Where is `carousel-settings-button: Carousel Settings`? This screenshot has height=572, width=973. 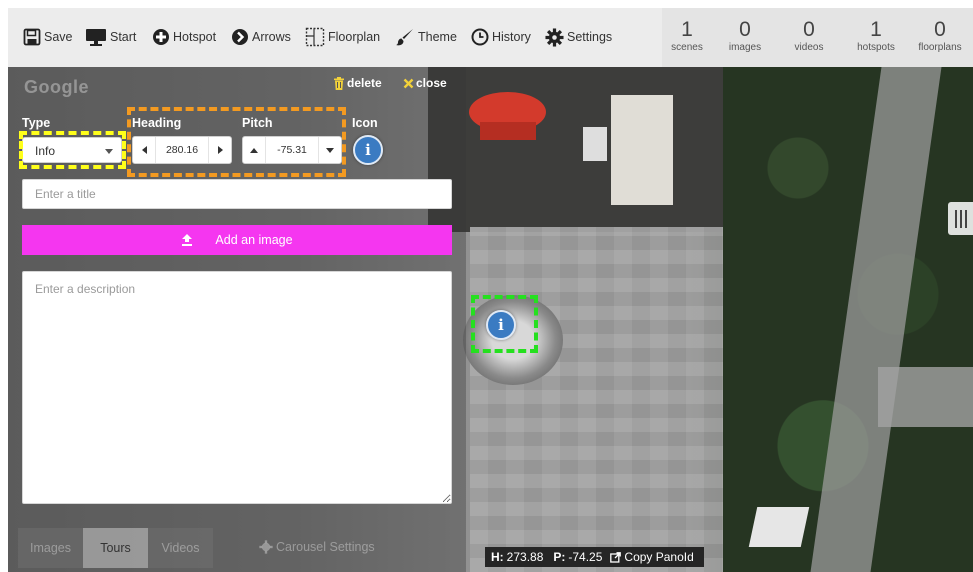
carousel-settings-button: Carousel Settings is located at coordinates (317, 547).